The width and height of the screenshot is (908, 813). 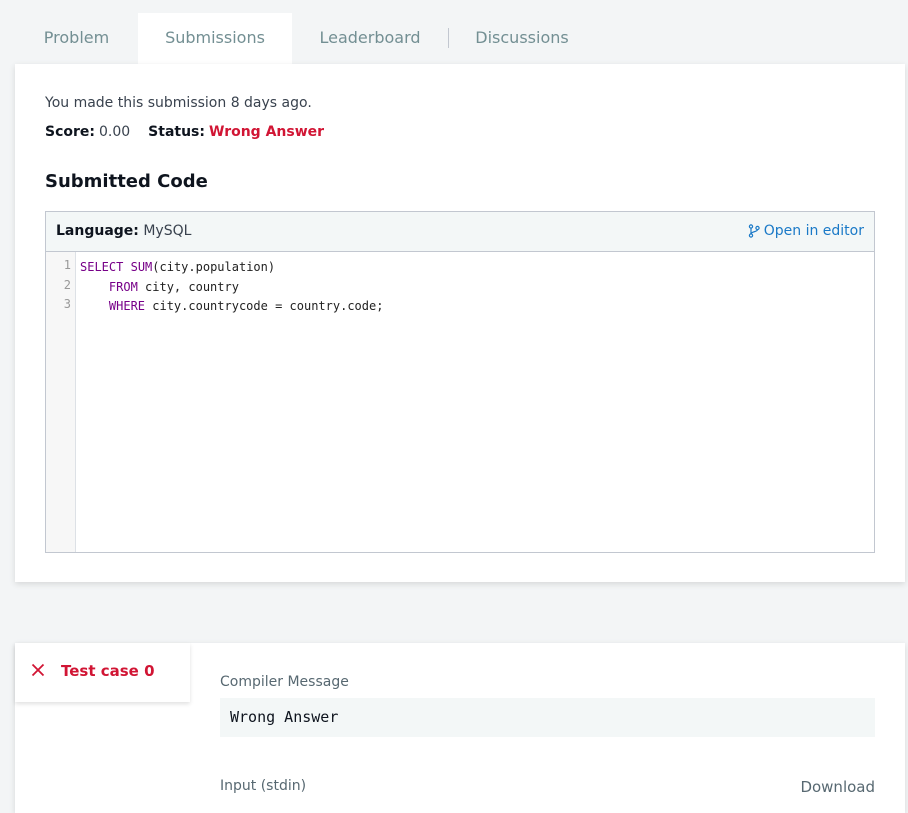 What do you see at coordinates (173, 286) in the screenshot?
I see `code-line-2: FROM city, country` at bounding box center [173, 286].